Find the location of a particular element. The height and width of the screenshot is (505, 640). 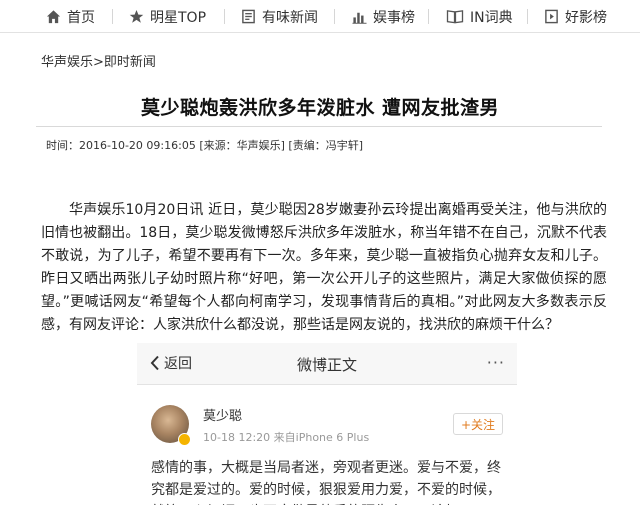

article-title: 莫少聪炮轰洪欣多年泼脏水 遭网友批渣男 is located at coordinates (320, 108).